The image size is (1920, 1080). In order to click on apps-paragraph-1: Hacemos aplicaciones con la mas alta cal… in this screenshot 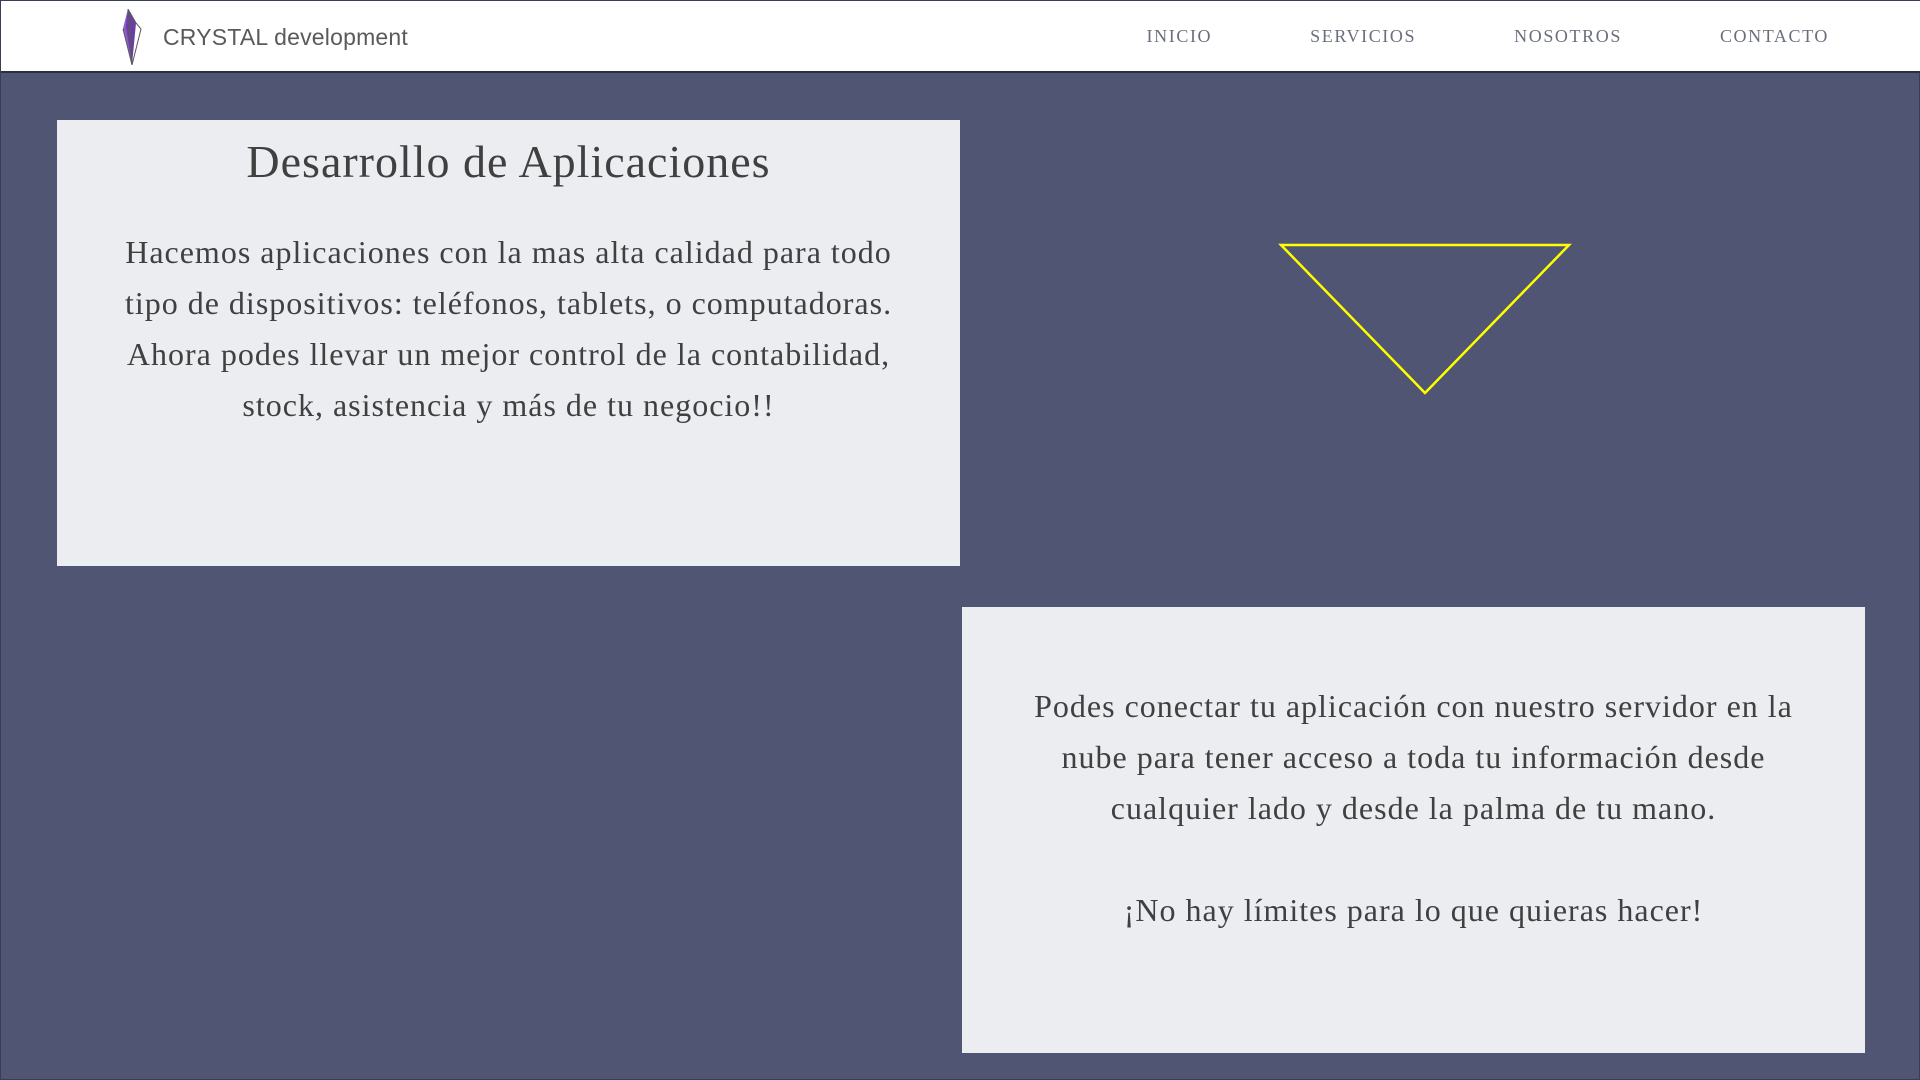, I will do `click(508, 277)`.